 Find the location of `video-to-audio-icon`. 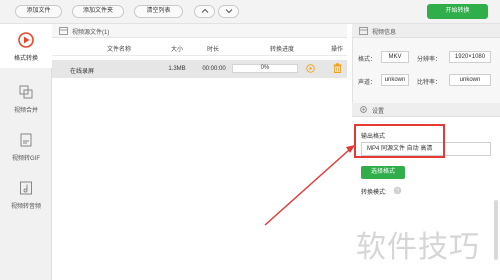

video-to-audio-icon is located at coordinates (26, 188).